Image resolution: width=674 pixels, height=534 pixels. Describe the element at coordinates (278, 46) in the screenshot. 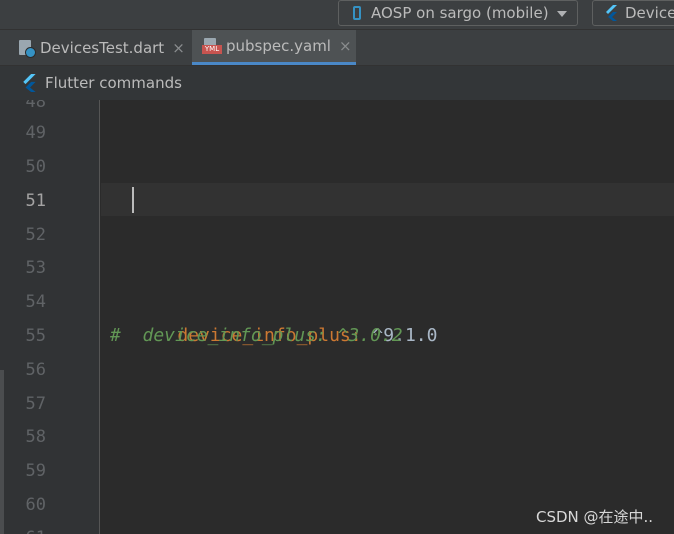

I see `tab-label: pubspec.yaml` at that location.